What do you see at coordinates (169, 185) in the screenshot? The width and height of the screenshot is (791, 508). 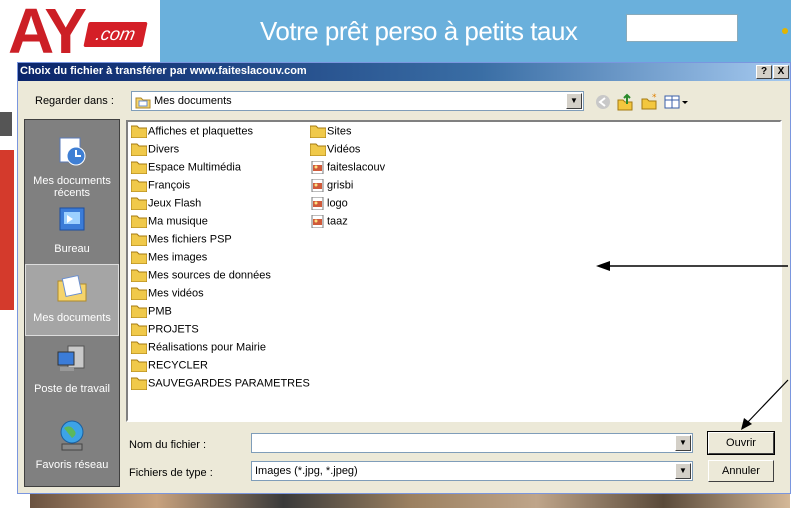 I see `file-name: François` at bounding box center [169, 185].